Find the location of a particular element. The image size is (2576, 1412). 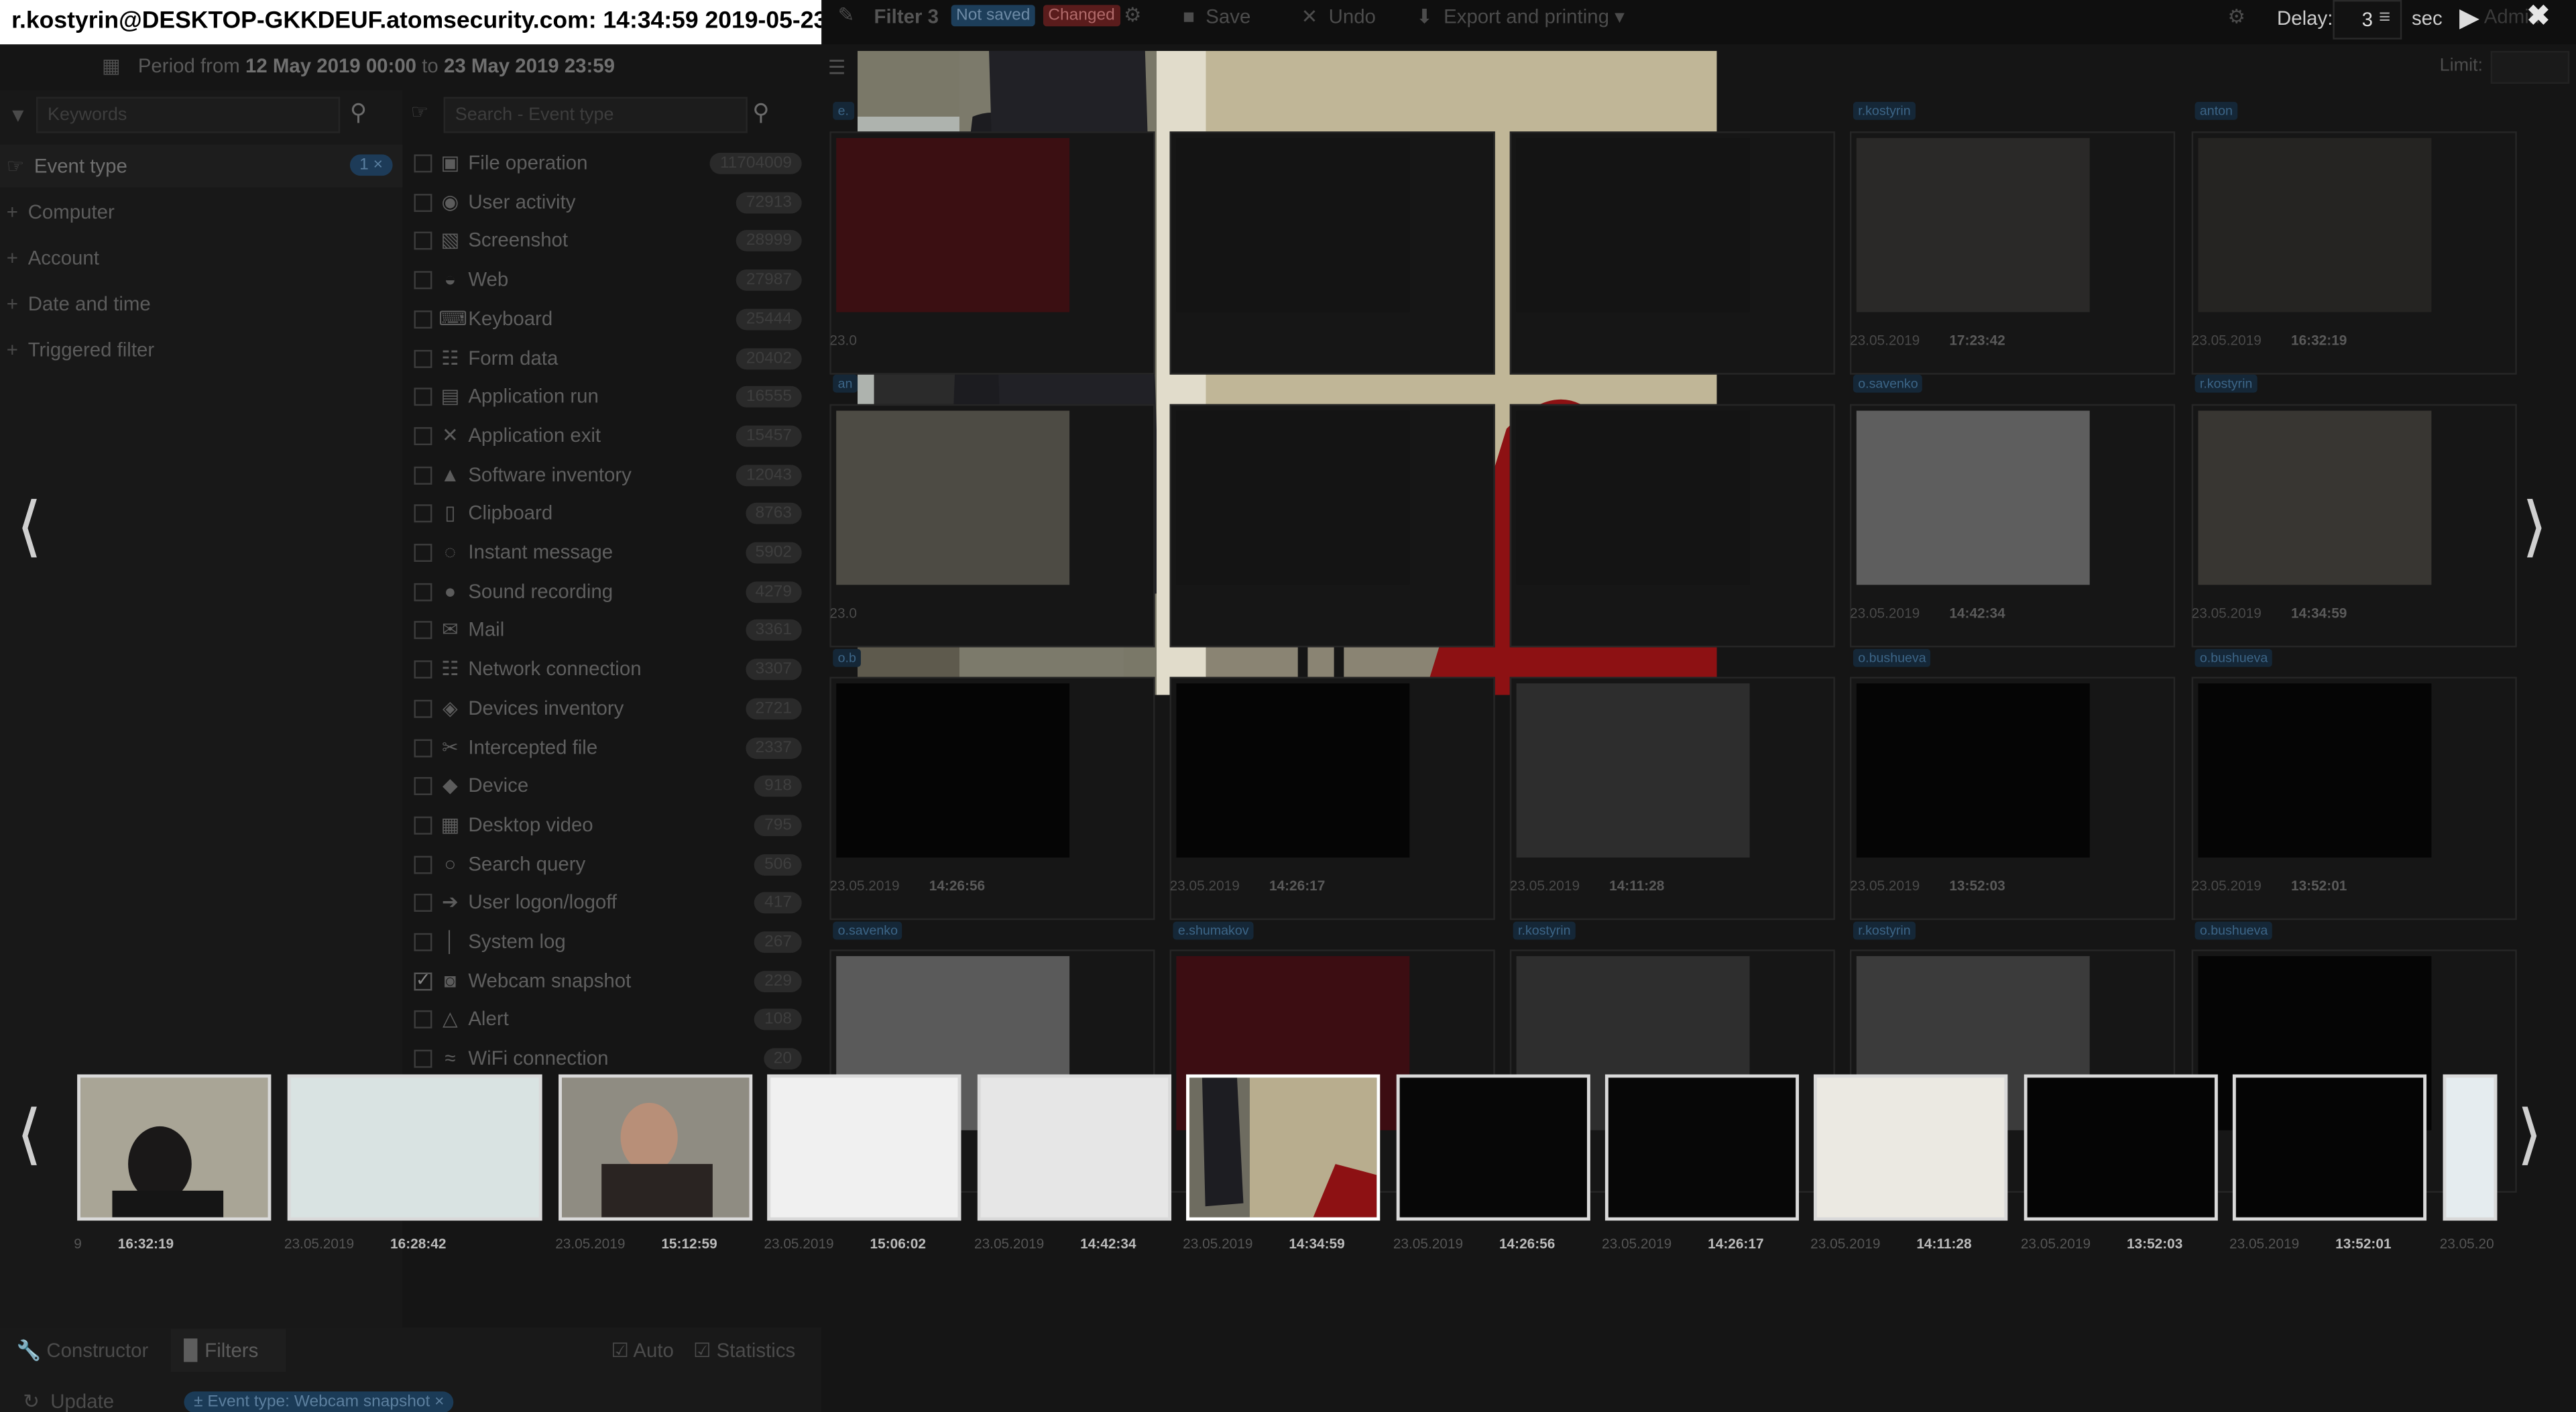

event-type-row: ◌ Instant message 5902 is located at coordinates (608, 555).